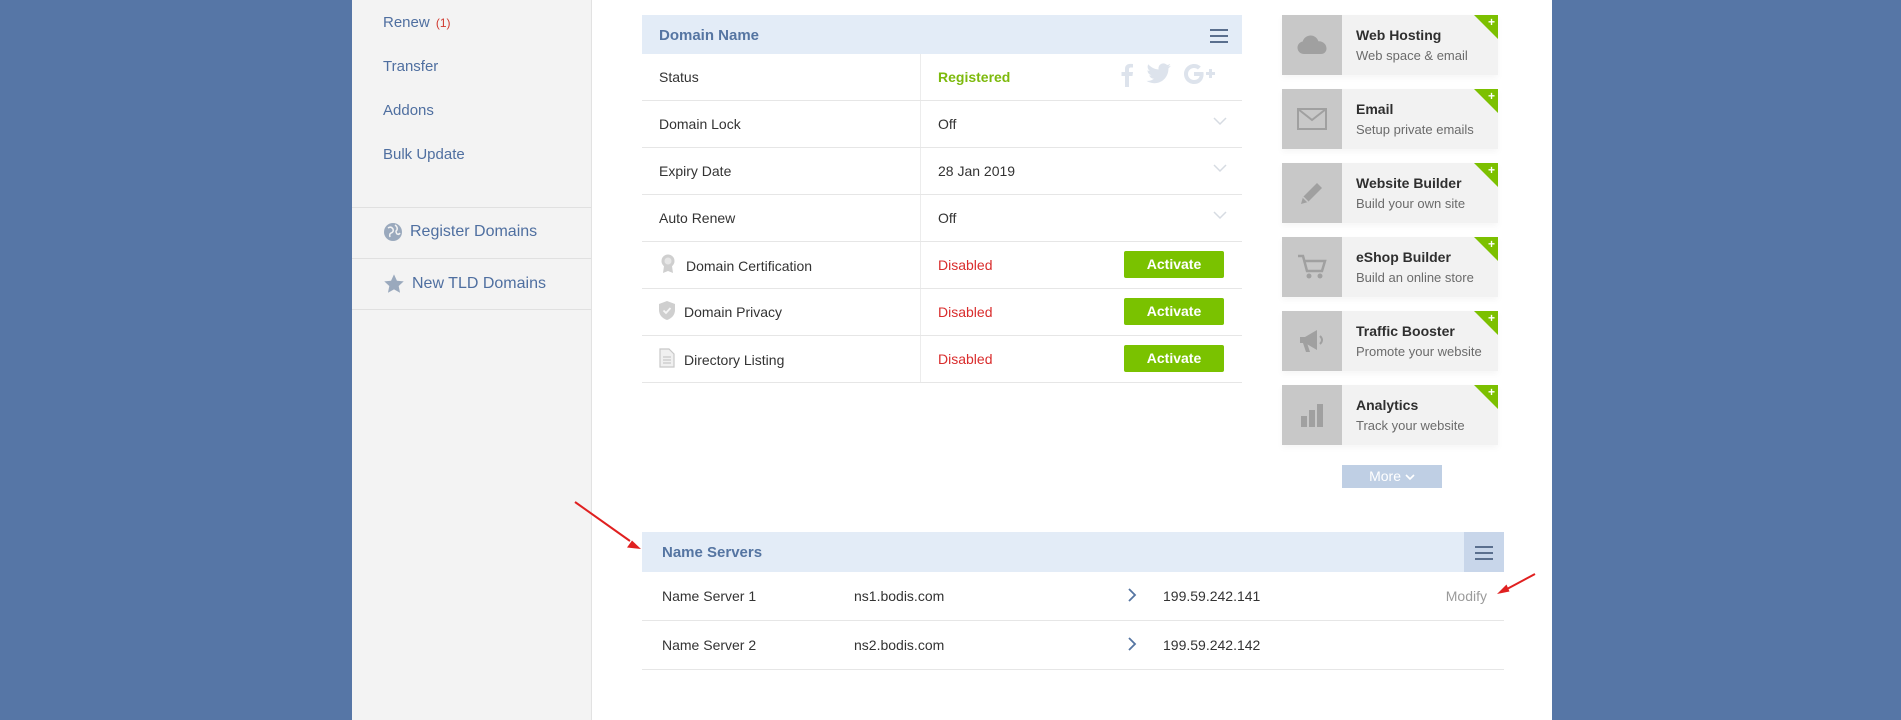 This screenshot has width=1901, height=720. What do you see at coordinates (1419, 351) in the screenshot?
I see `addon-subtitle: Promote your website` at bounding box center [1419, 351].